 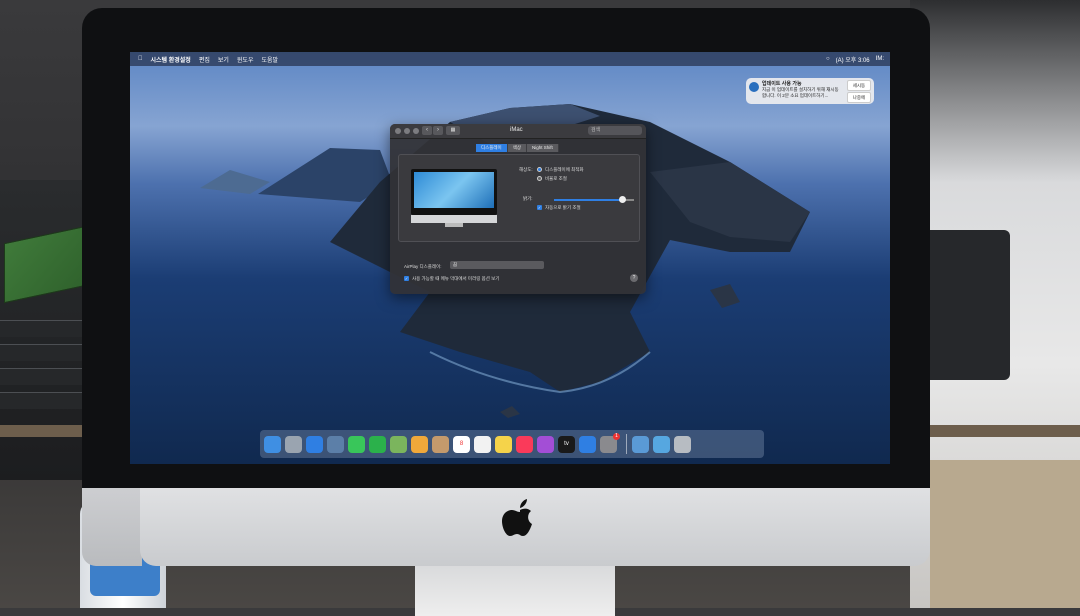 I want to click on brightness-slider-knob, so click(x=622, y=199).